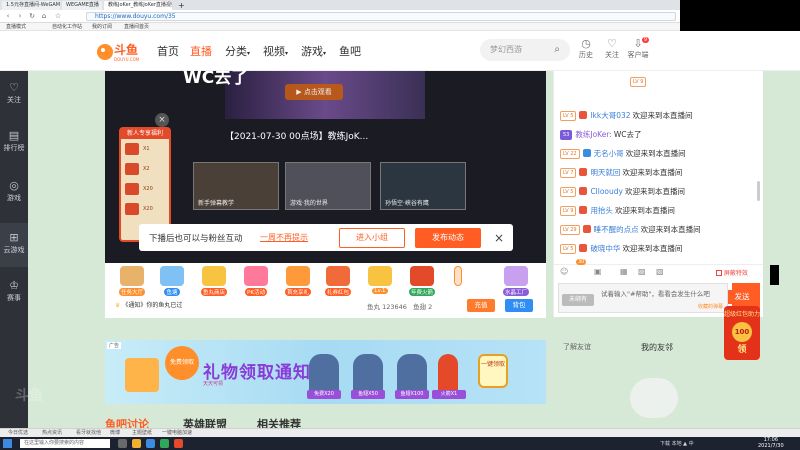 Image resolution: width=800 pixels, height=450 pixels. What do you see at coordinates (710, 306) in the screenshot?
I see `saved-danmu-link: 收藏的弹幕` at bounding box center [710, 306].